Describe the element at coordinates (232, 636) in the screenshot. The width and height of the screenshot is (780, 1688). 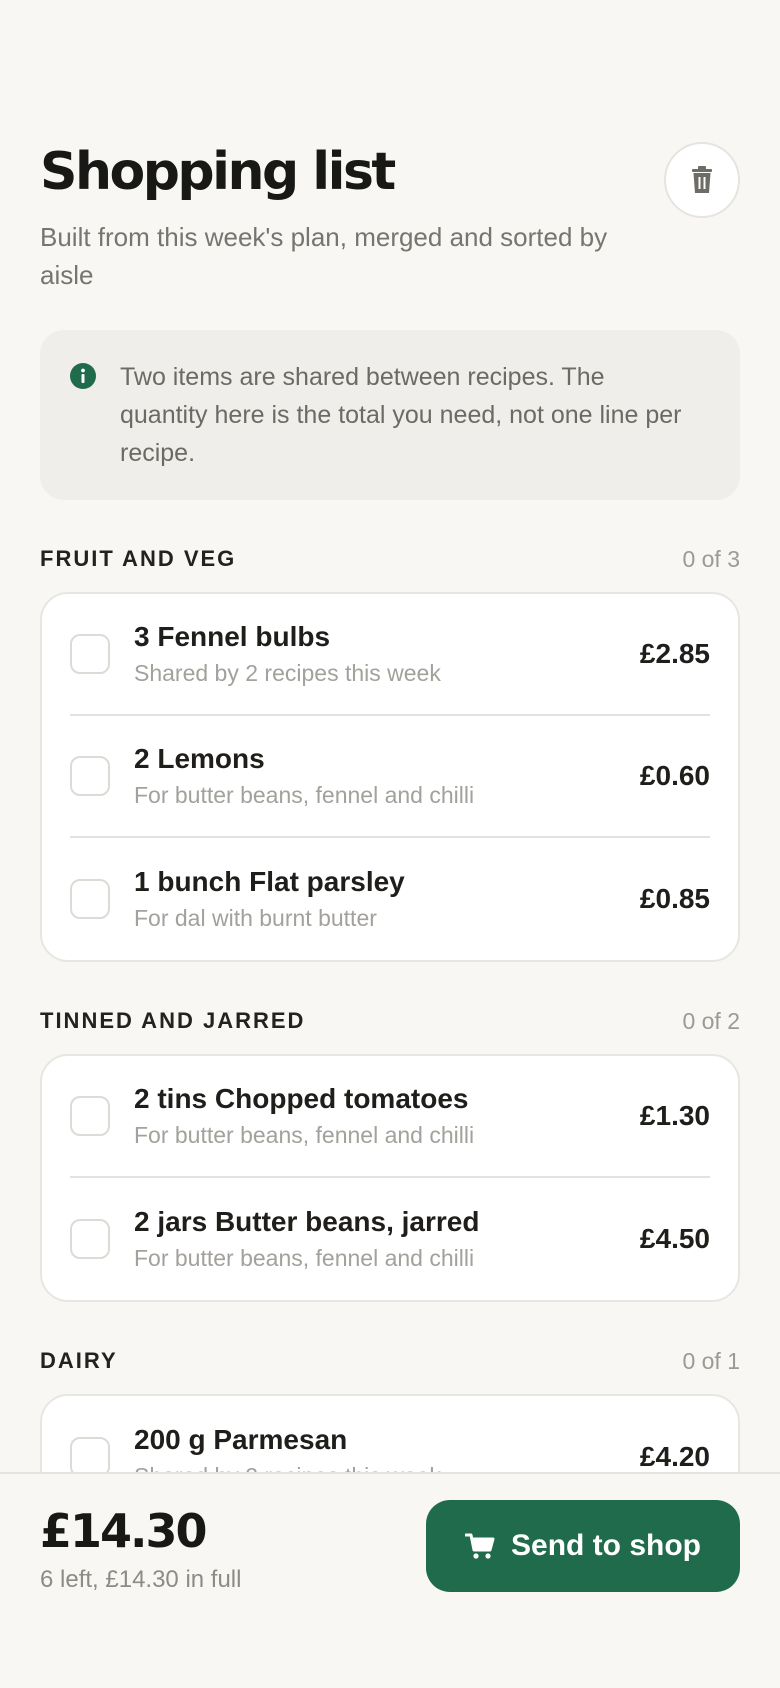
I see `item-name: 3 Fennel bulbs` at that location.